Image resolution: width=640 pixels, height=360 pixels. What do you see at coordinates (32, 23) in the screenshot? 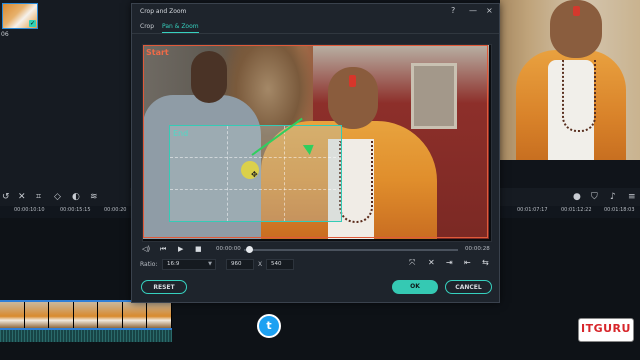
I see `check-icon: ✓` at bounding box center [32, 23].